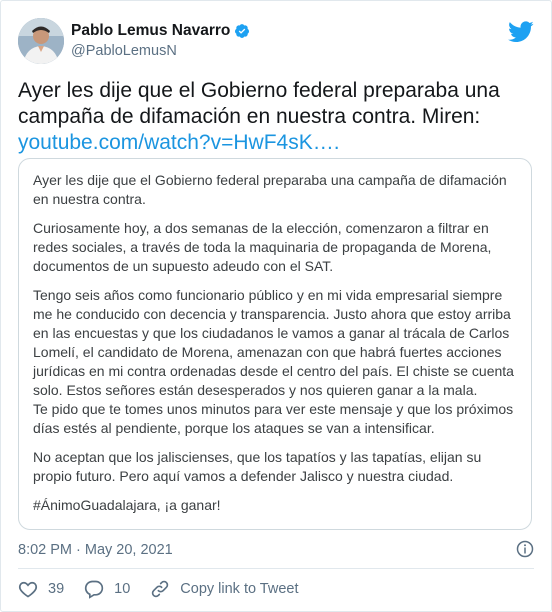 This screenshot has width=552, height=612. Describe the element at coordinates (122, 589) in the screenshot. I see `reply-count: 10` at that location.